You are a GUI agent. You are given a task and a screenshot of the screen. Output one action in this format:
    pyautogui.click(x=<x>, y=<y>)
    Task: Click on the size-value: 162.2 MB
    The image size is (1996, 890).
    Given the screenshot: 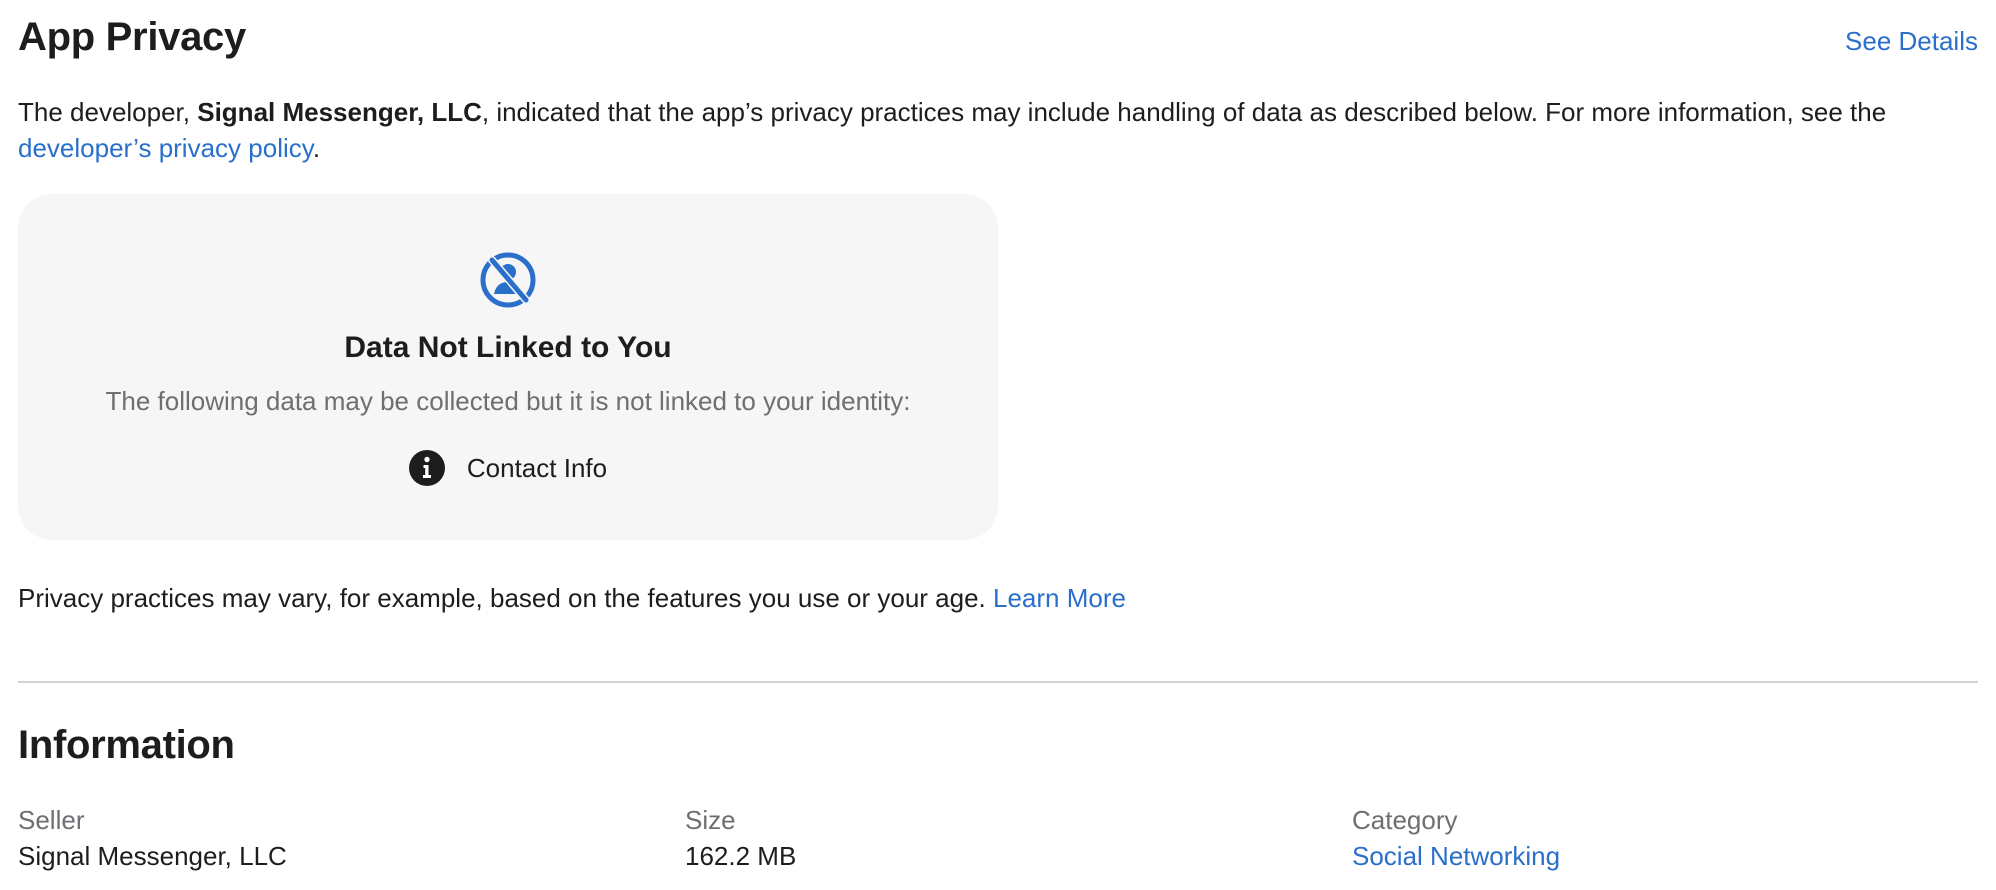 What is the action you would take?
    pyautogui.click(x=741, y=856)
    